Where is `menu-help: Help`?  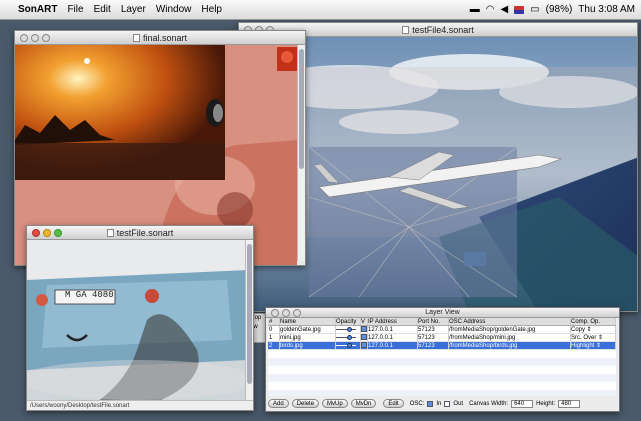
menu-help: Help is located at coordinates (211, 9).